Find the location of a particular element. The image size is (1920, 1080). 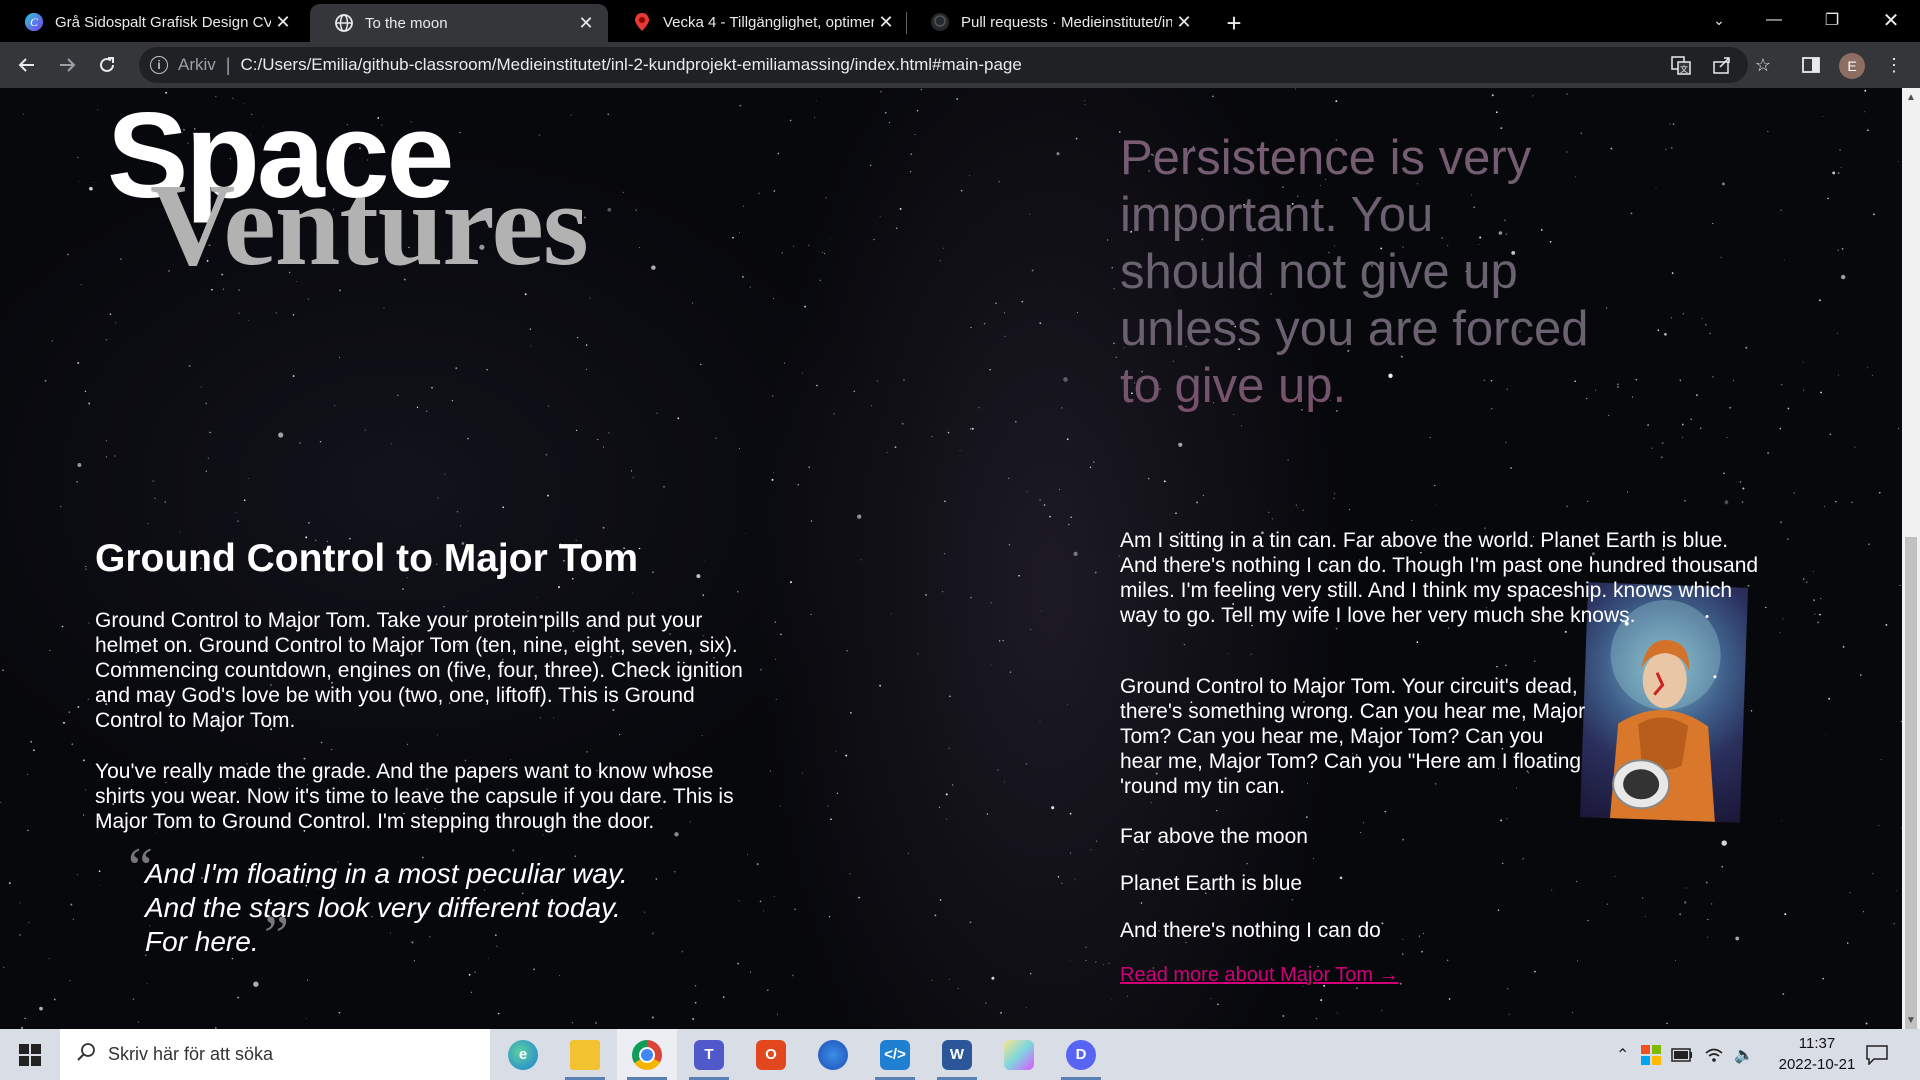

back-arrow-icon is located at coordinates (26, 65).